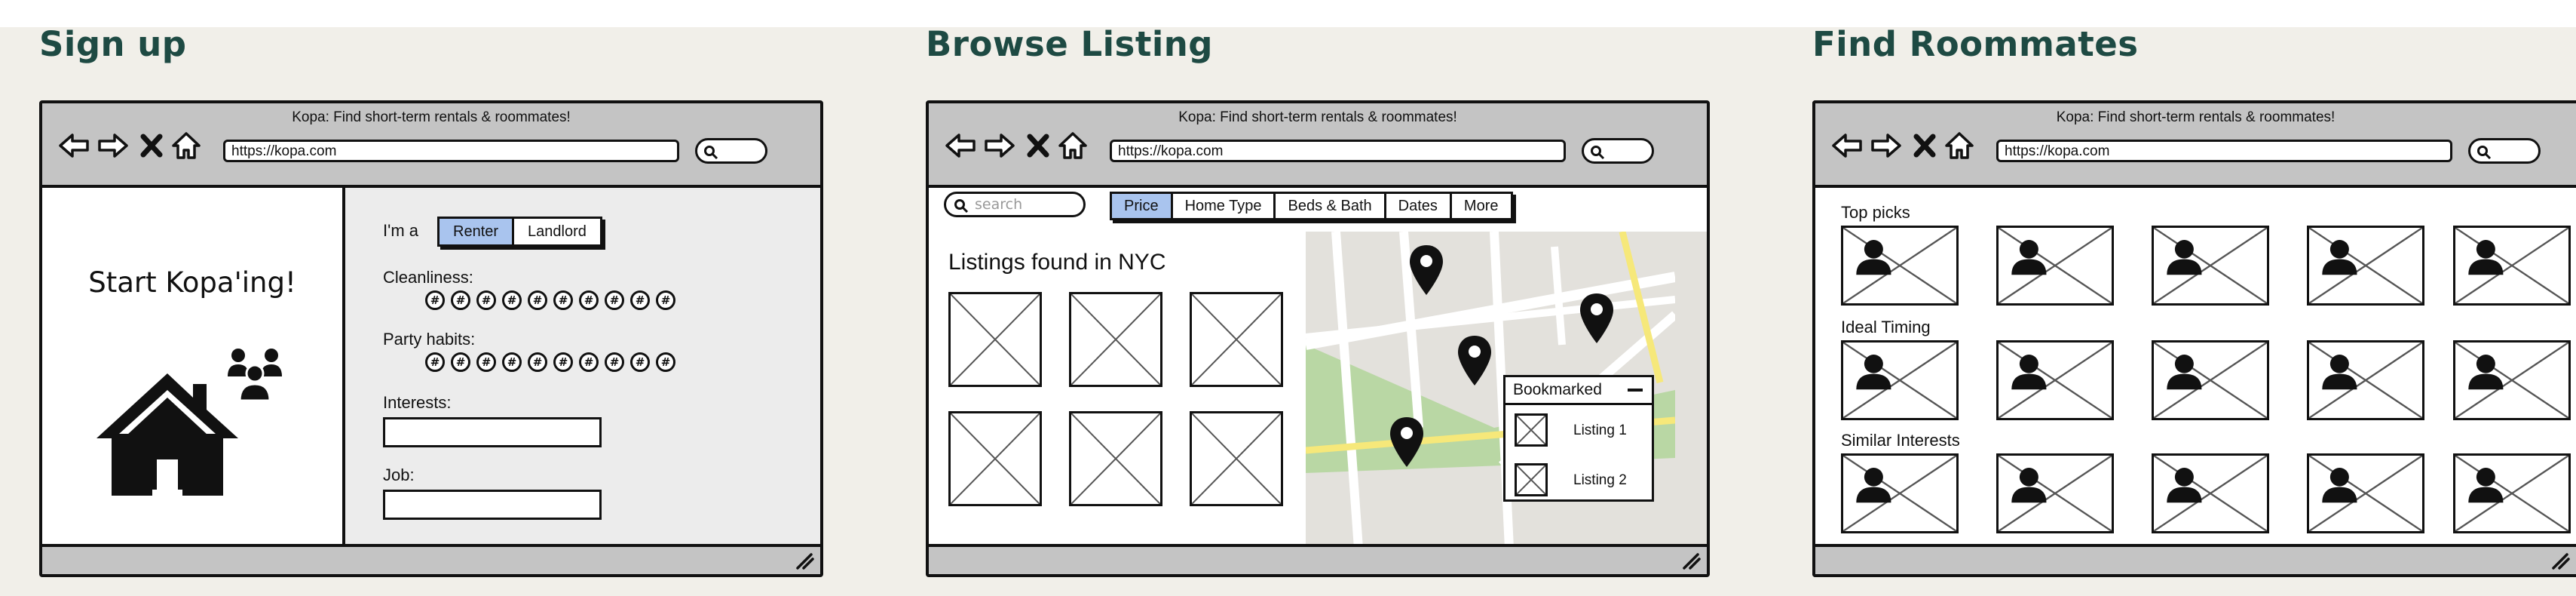 The width and height of the screenshot is (2576, 596). I want to click on row-label-top-picks: Top picks, so click(1875, 213).